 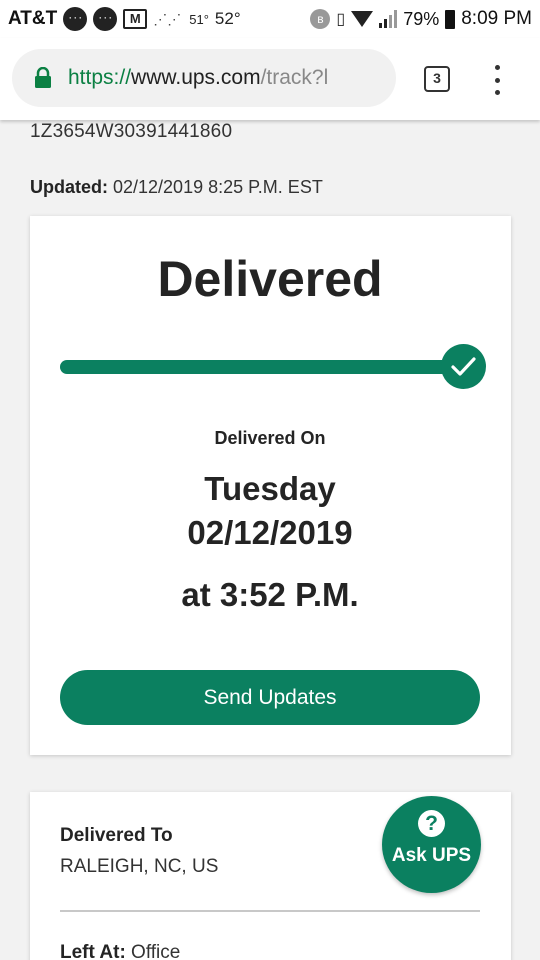 I want to click on divider, so click(x=270, y=911).